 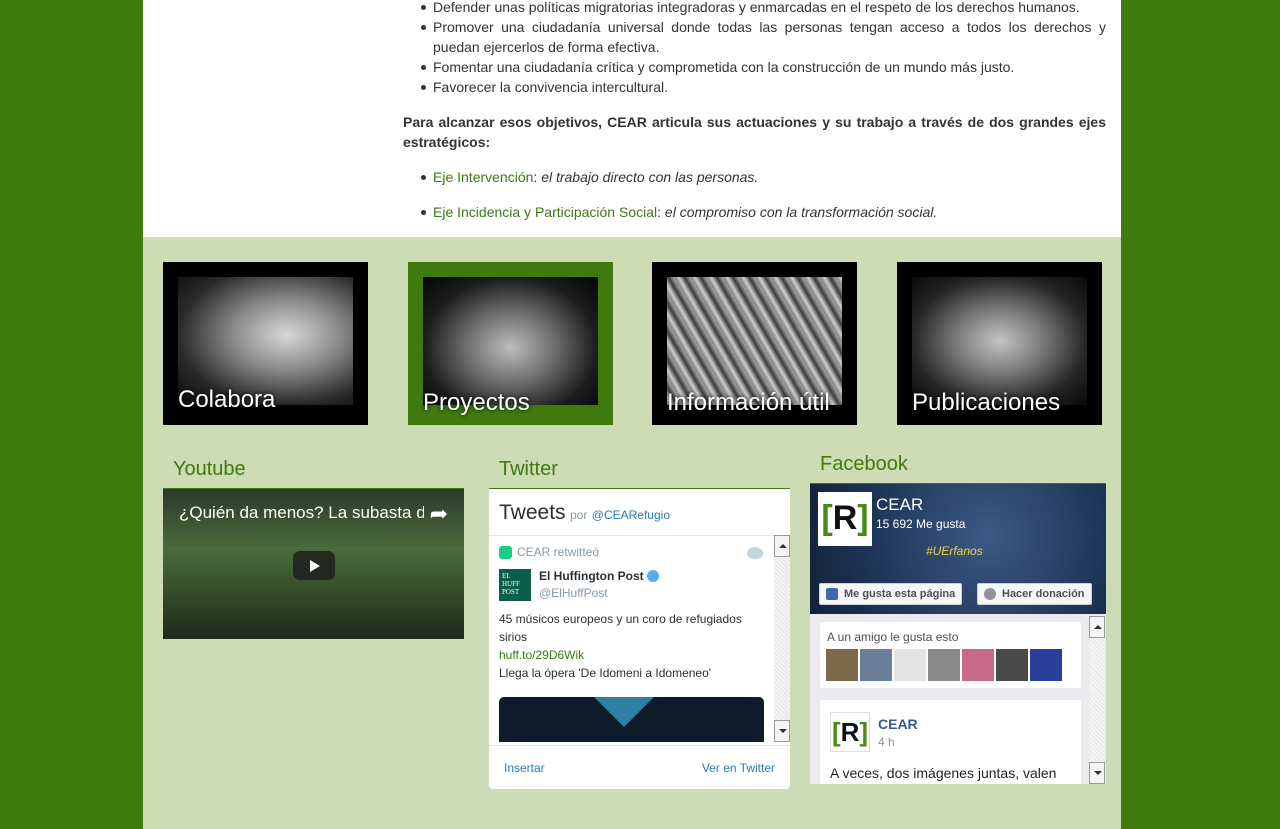 I want to click on twitter-footer: Insertar Ver en Twitter, so click(x=639, y=767).